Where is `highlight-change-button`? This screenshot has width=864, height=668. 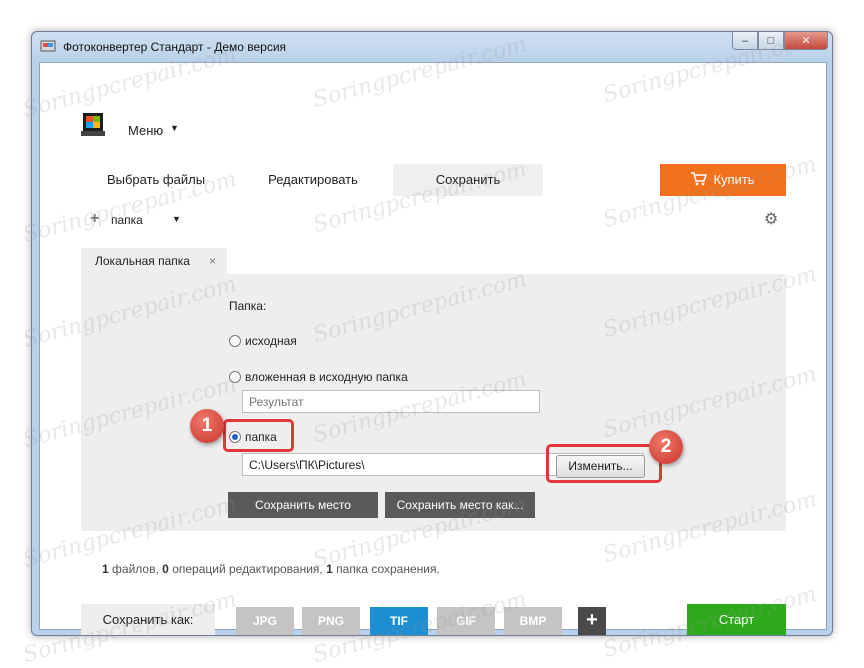
highlight-change-button is located at coordinates (604, 463).